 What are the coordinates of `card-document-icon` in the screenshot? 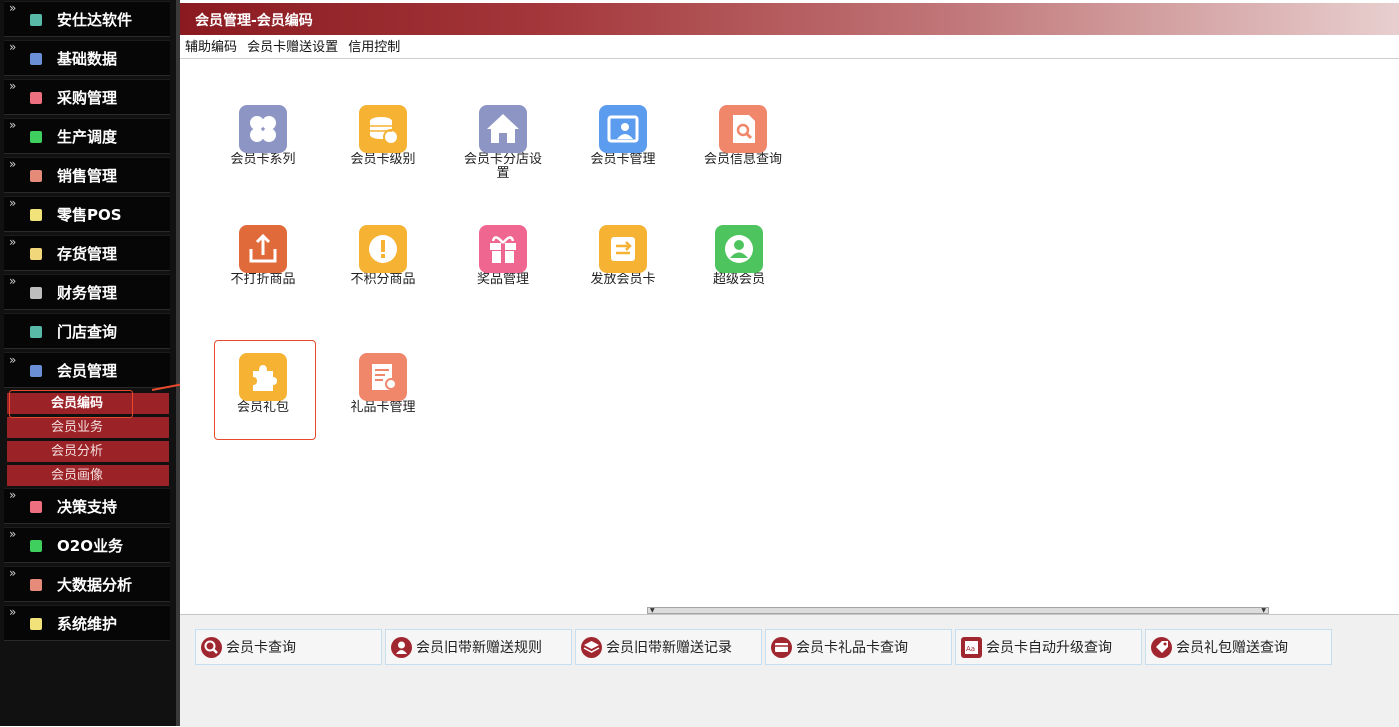 It's located at (383, 377).